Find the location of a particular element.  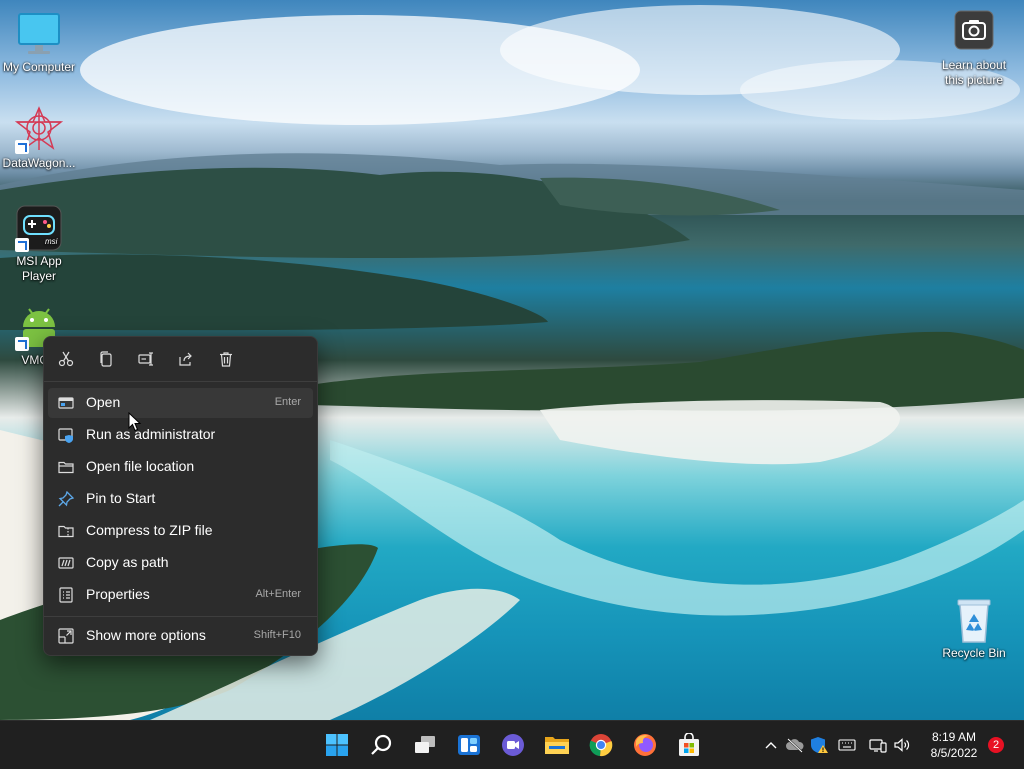

zip-folder-icon is located at coordinates (66, 531).